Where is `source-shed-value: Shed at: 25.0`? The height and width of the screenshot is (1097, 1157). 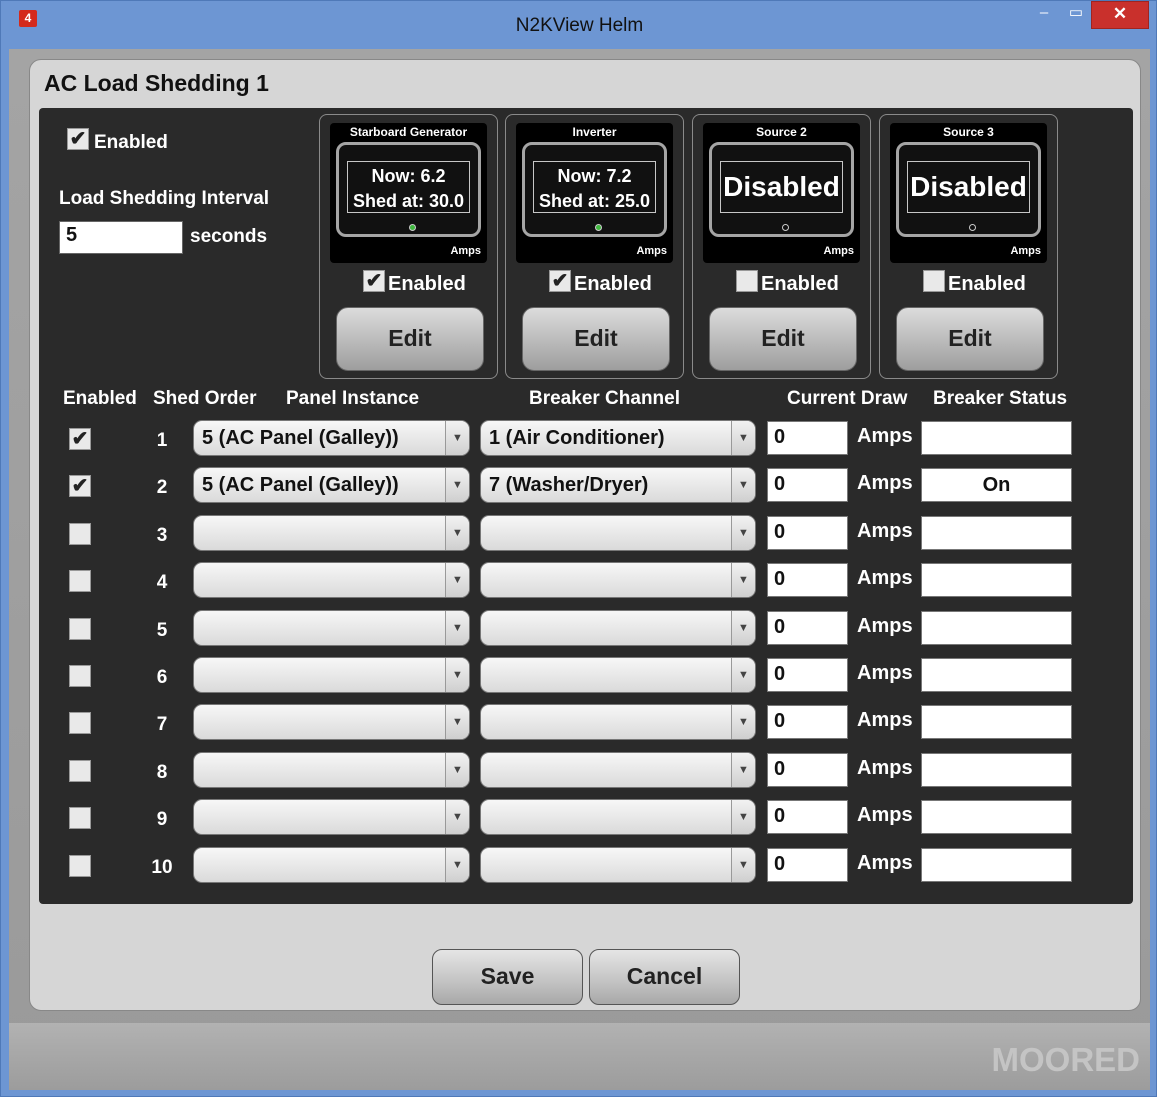
source-shed-value: Shed at: 25.0 is located at coordinates (594, 201).